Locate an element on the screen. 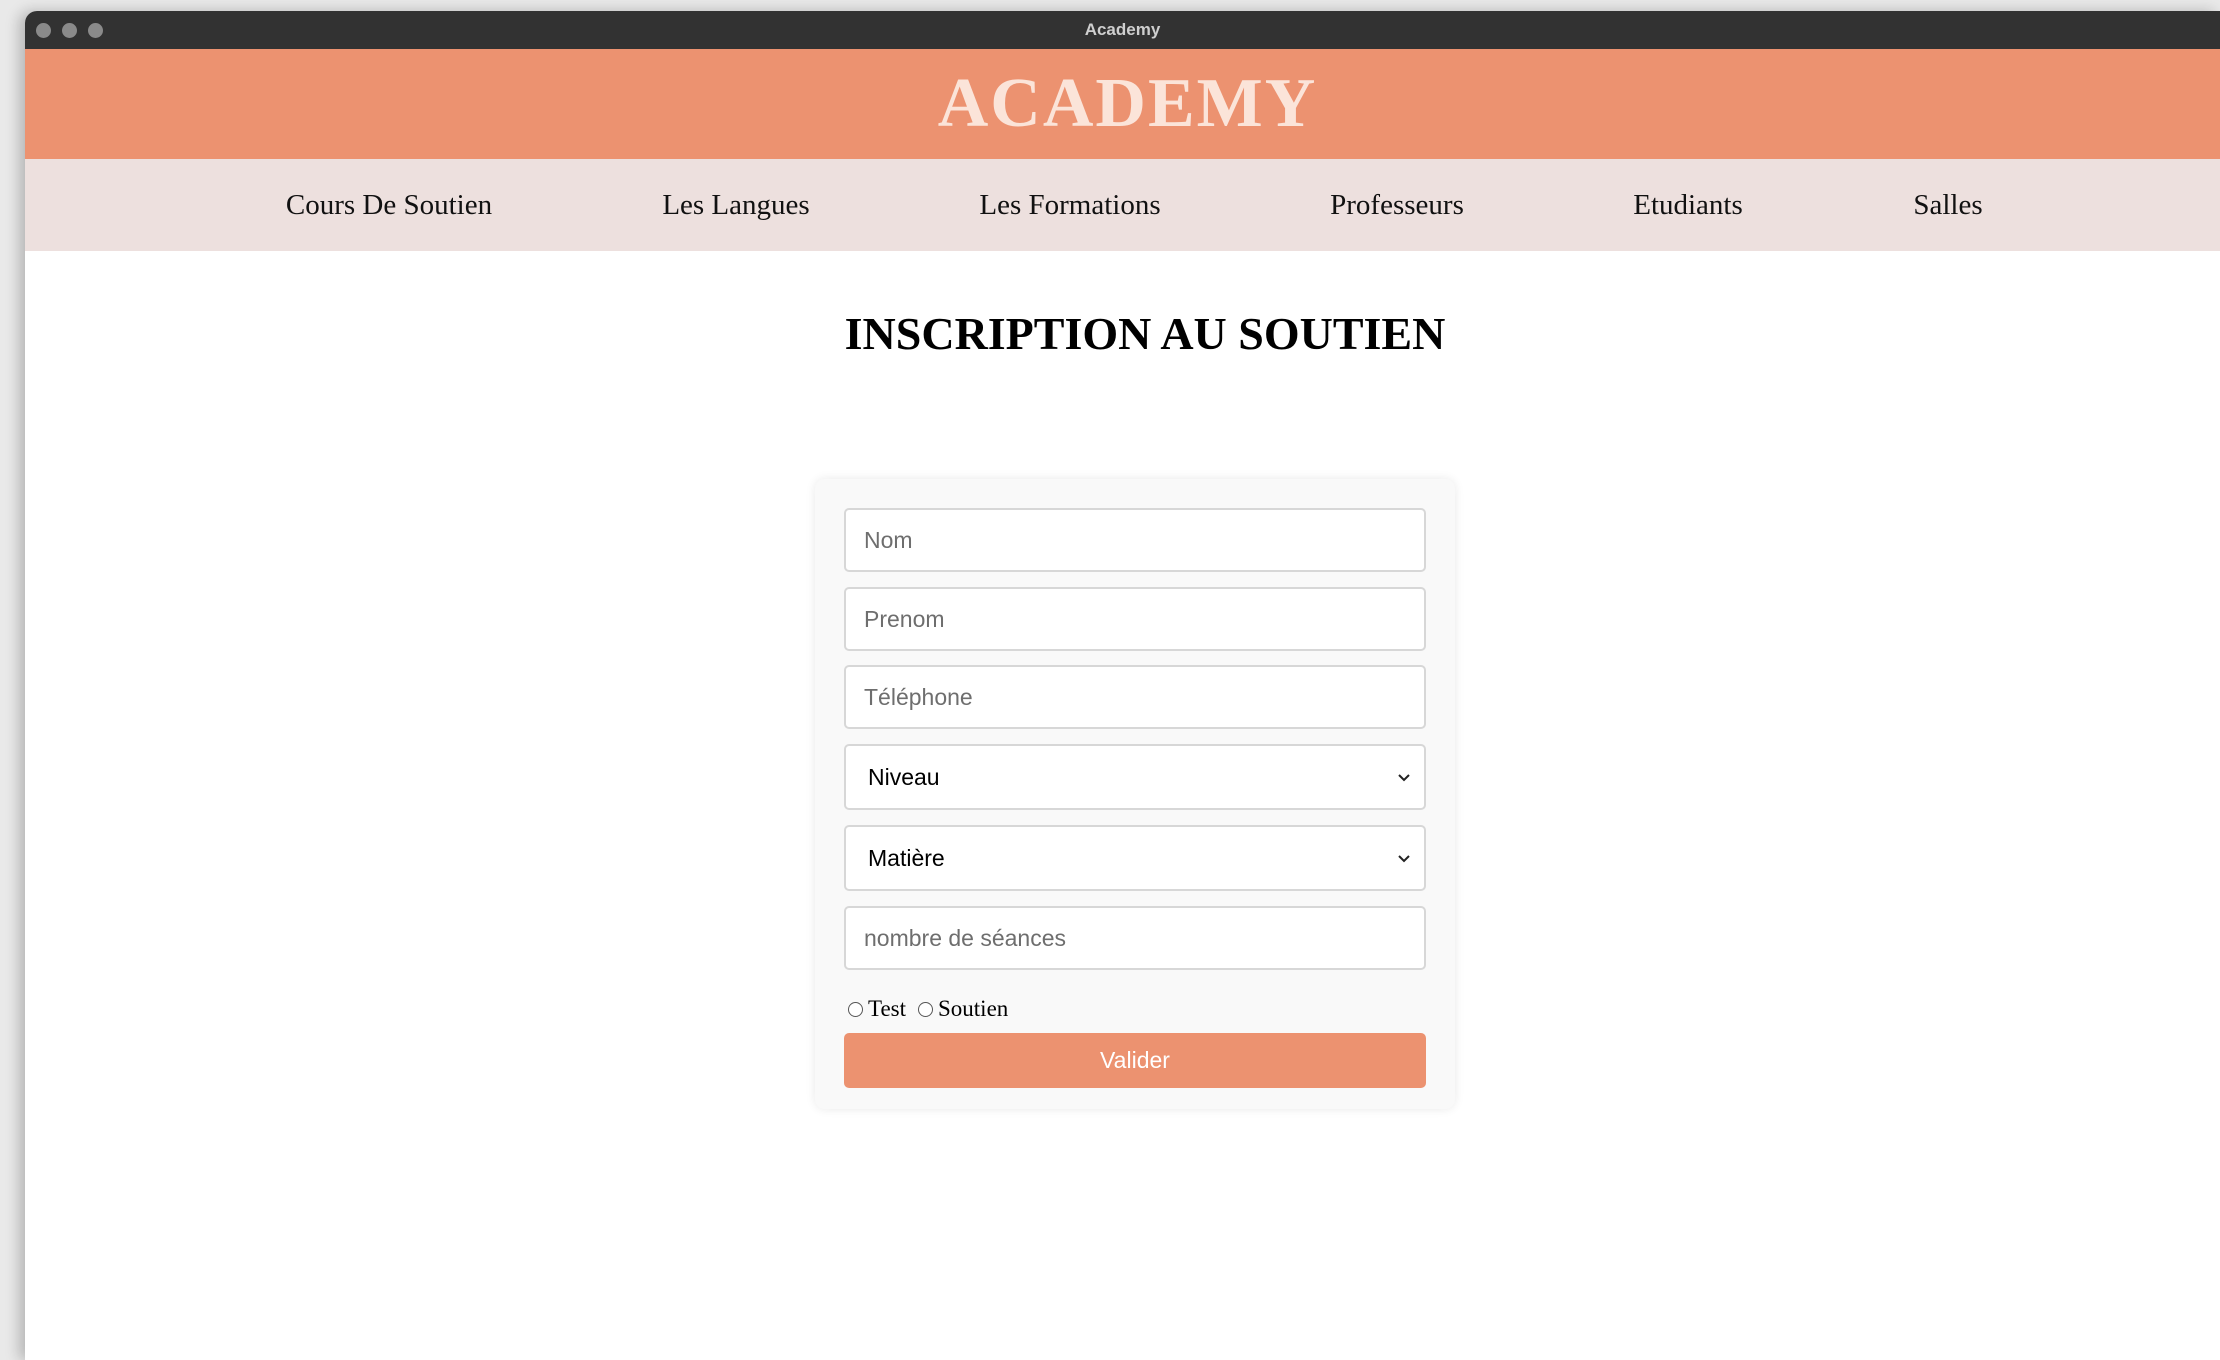 This screenshot has height=1360, width=2220. minimize-window-icon is located at coordinates (69, 30).